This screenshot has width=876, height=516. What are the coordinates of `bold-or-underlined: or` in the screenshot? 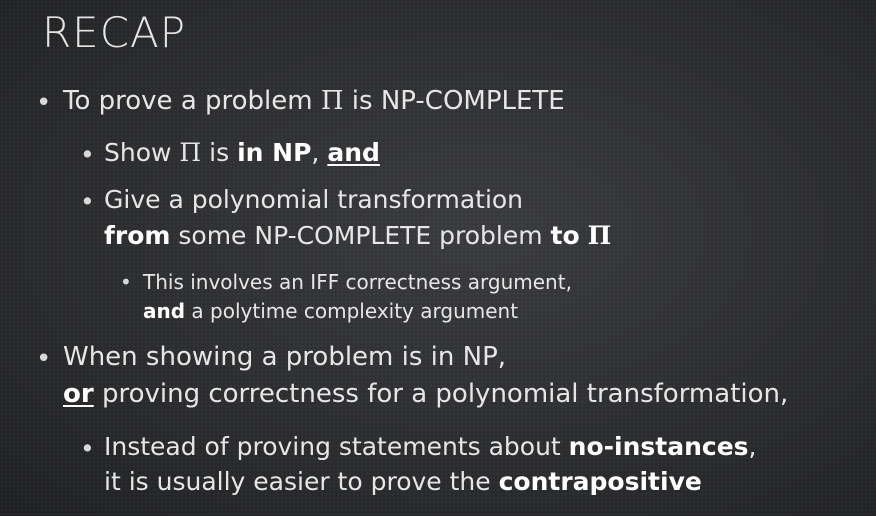 It's located at (78, 394).